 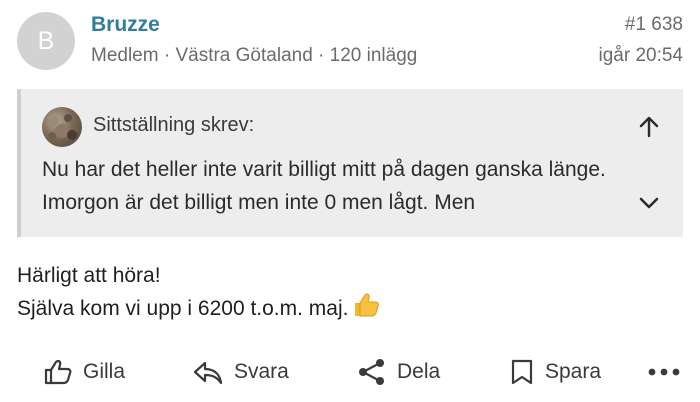 I want to click on post-timestamp: igår 20:54, so click(x=640, y=55).